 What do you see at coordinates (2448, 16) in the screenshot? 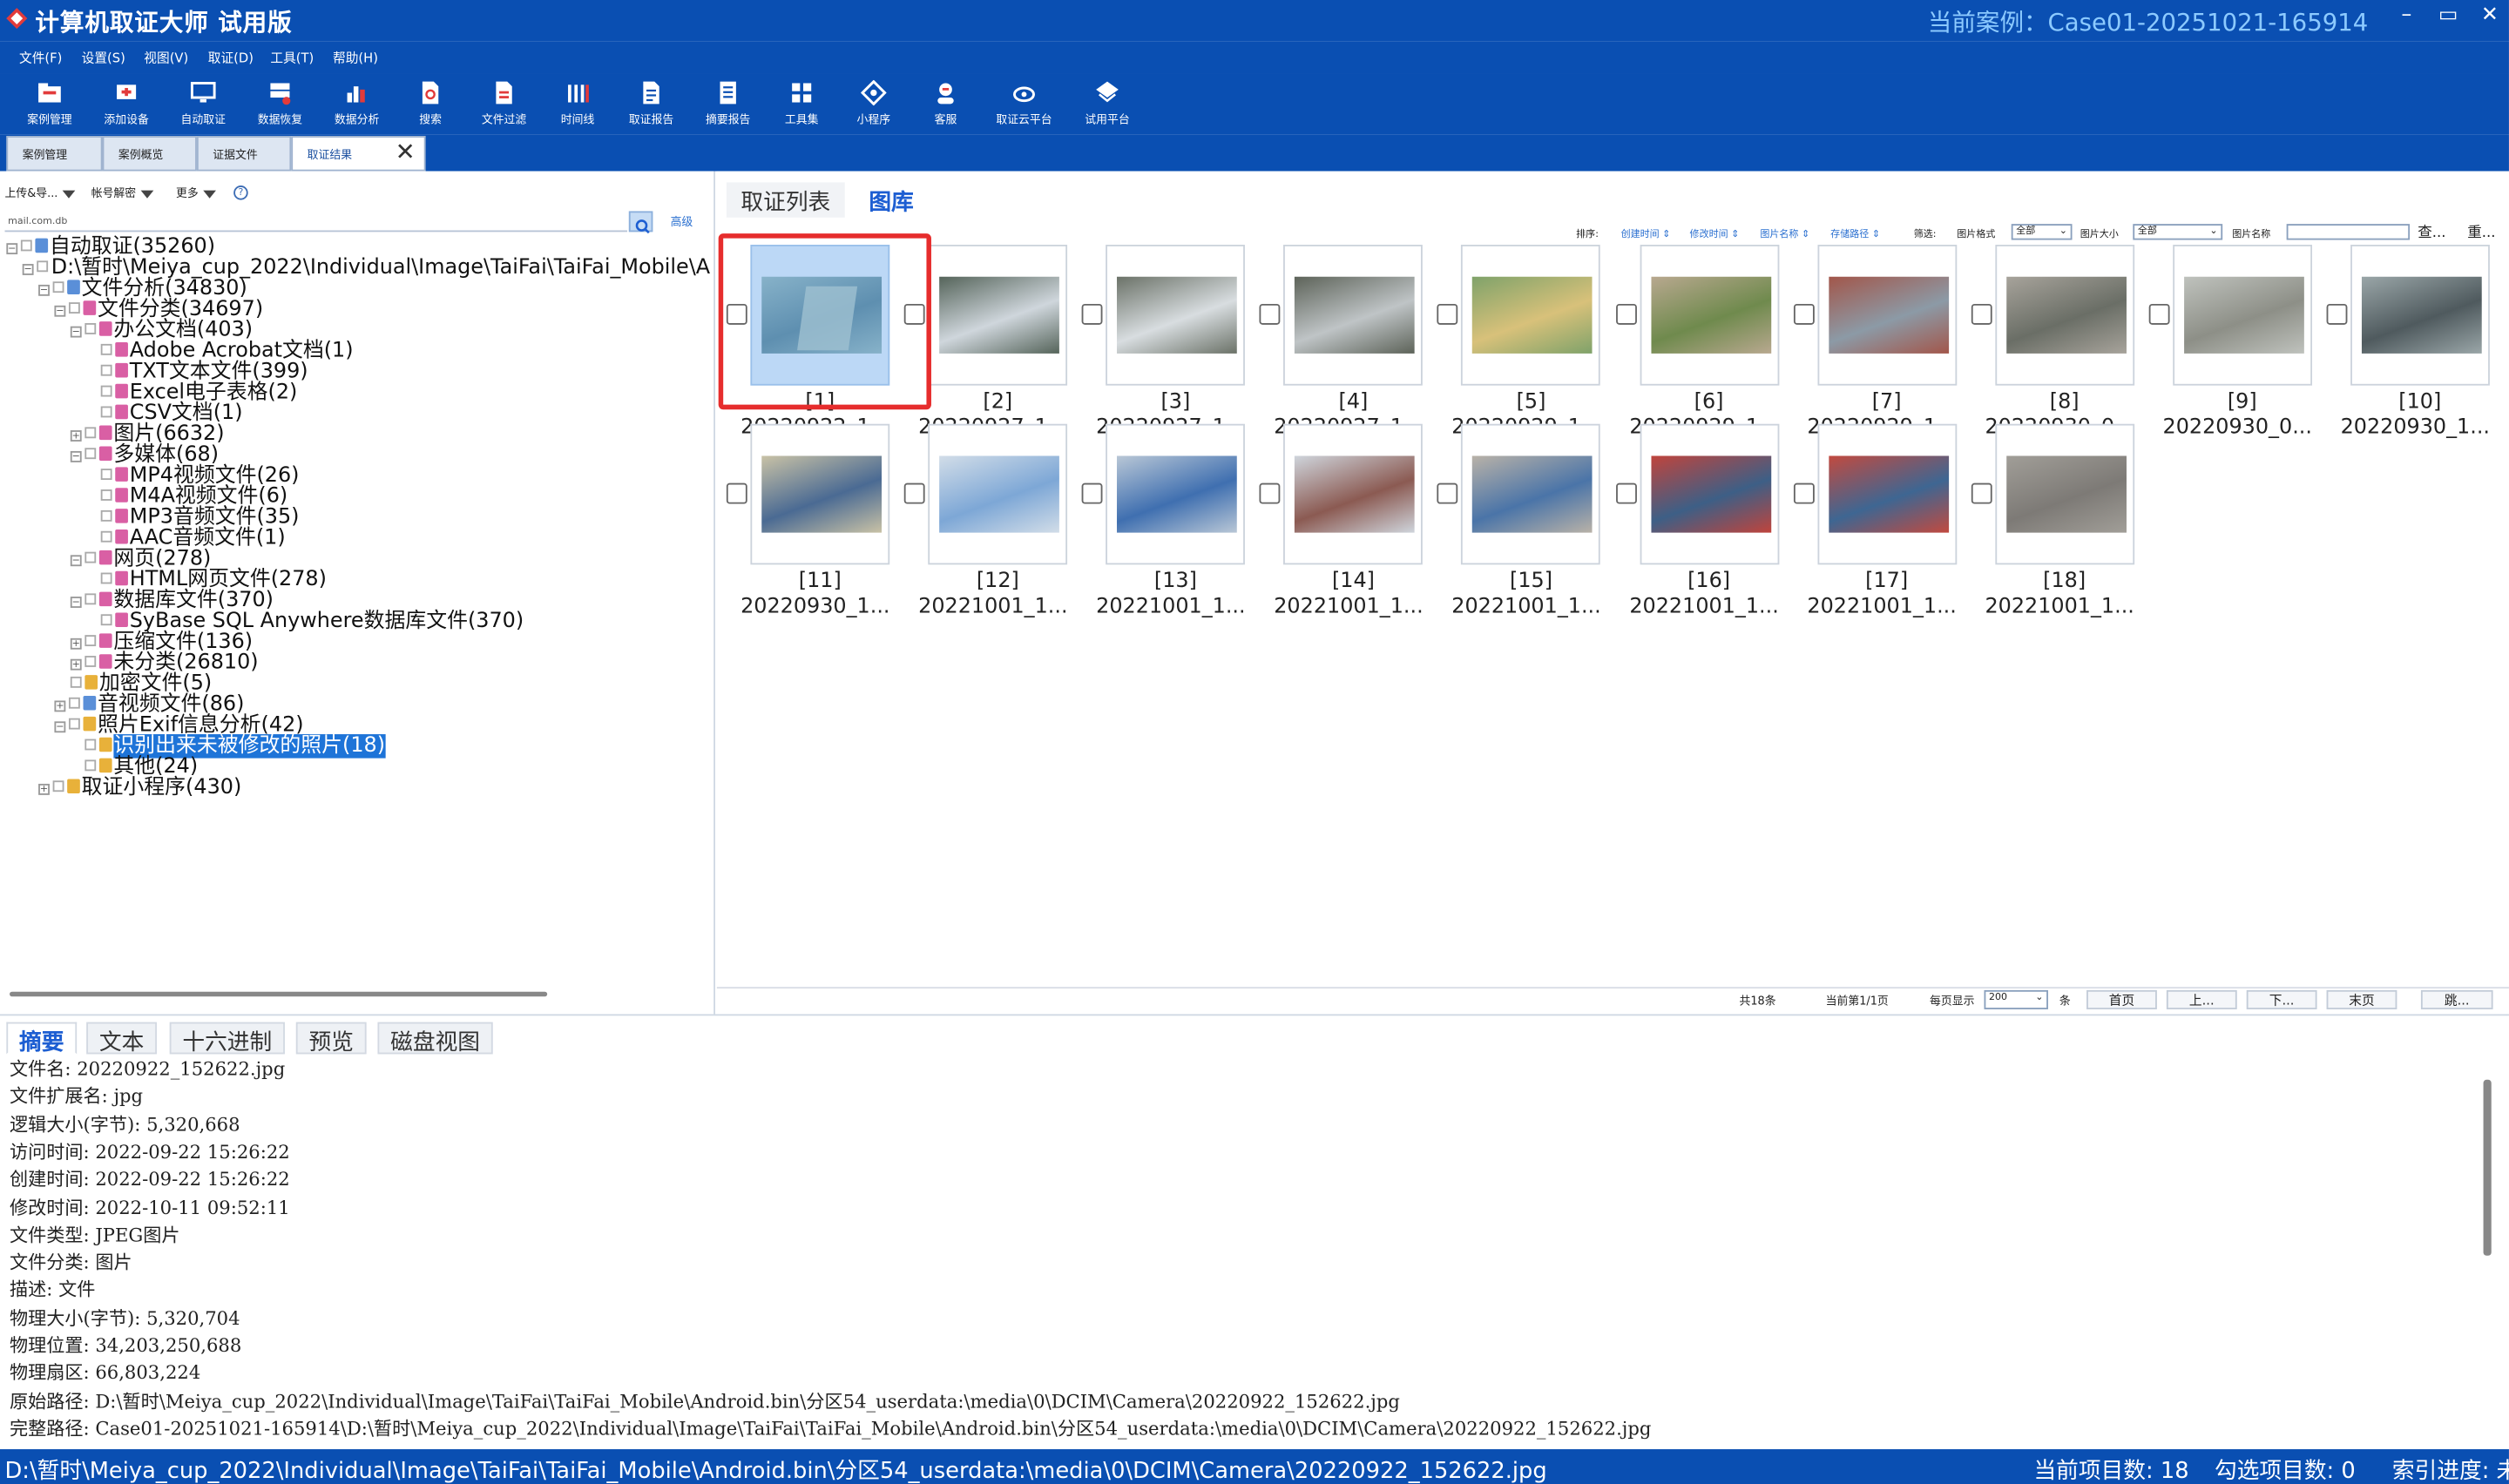
I see `maximize-button: ▭` at bounding box center [2448, 16].